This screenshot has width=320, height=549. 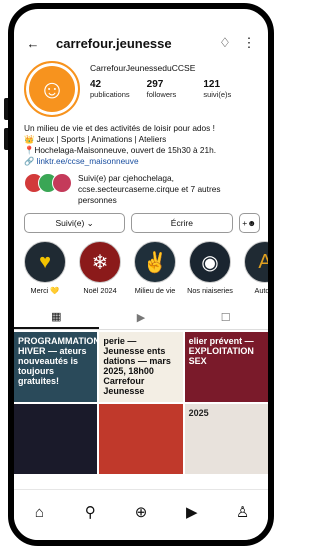 What do you see at coordinates (226, 367) in the screenshot?
I see `post-thumbnail: elier prévent — EXPLOITATION SEX` at bounding box center [226, 367].